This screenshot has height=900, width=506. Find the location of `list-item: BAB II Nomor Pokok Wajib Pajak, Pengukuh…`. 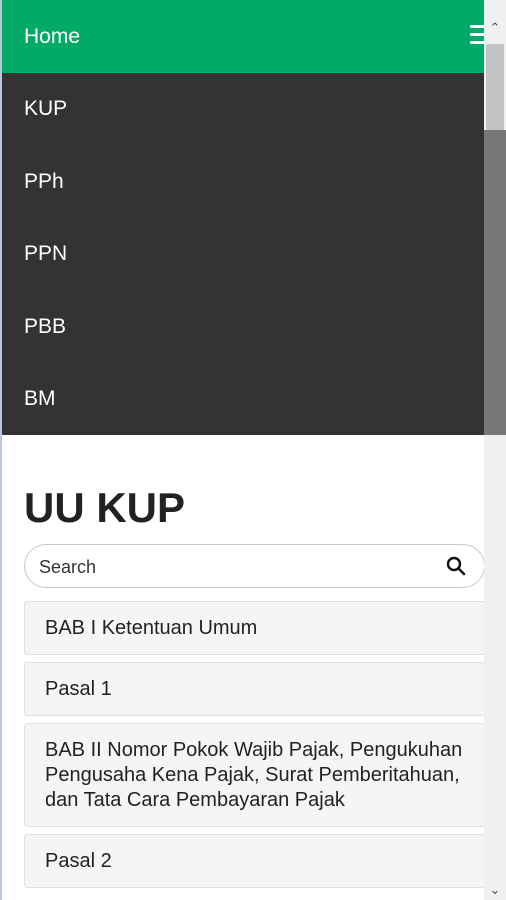

list-item: BAB II Nomor Pokok Wajib Pajak, Pengukuh… is located at coordinates (254, 775).